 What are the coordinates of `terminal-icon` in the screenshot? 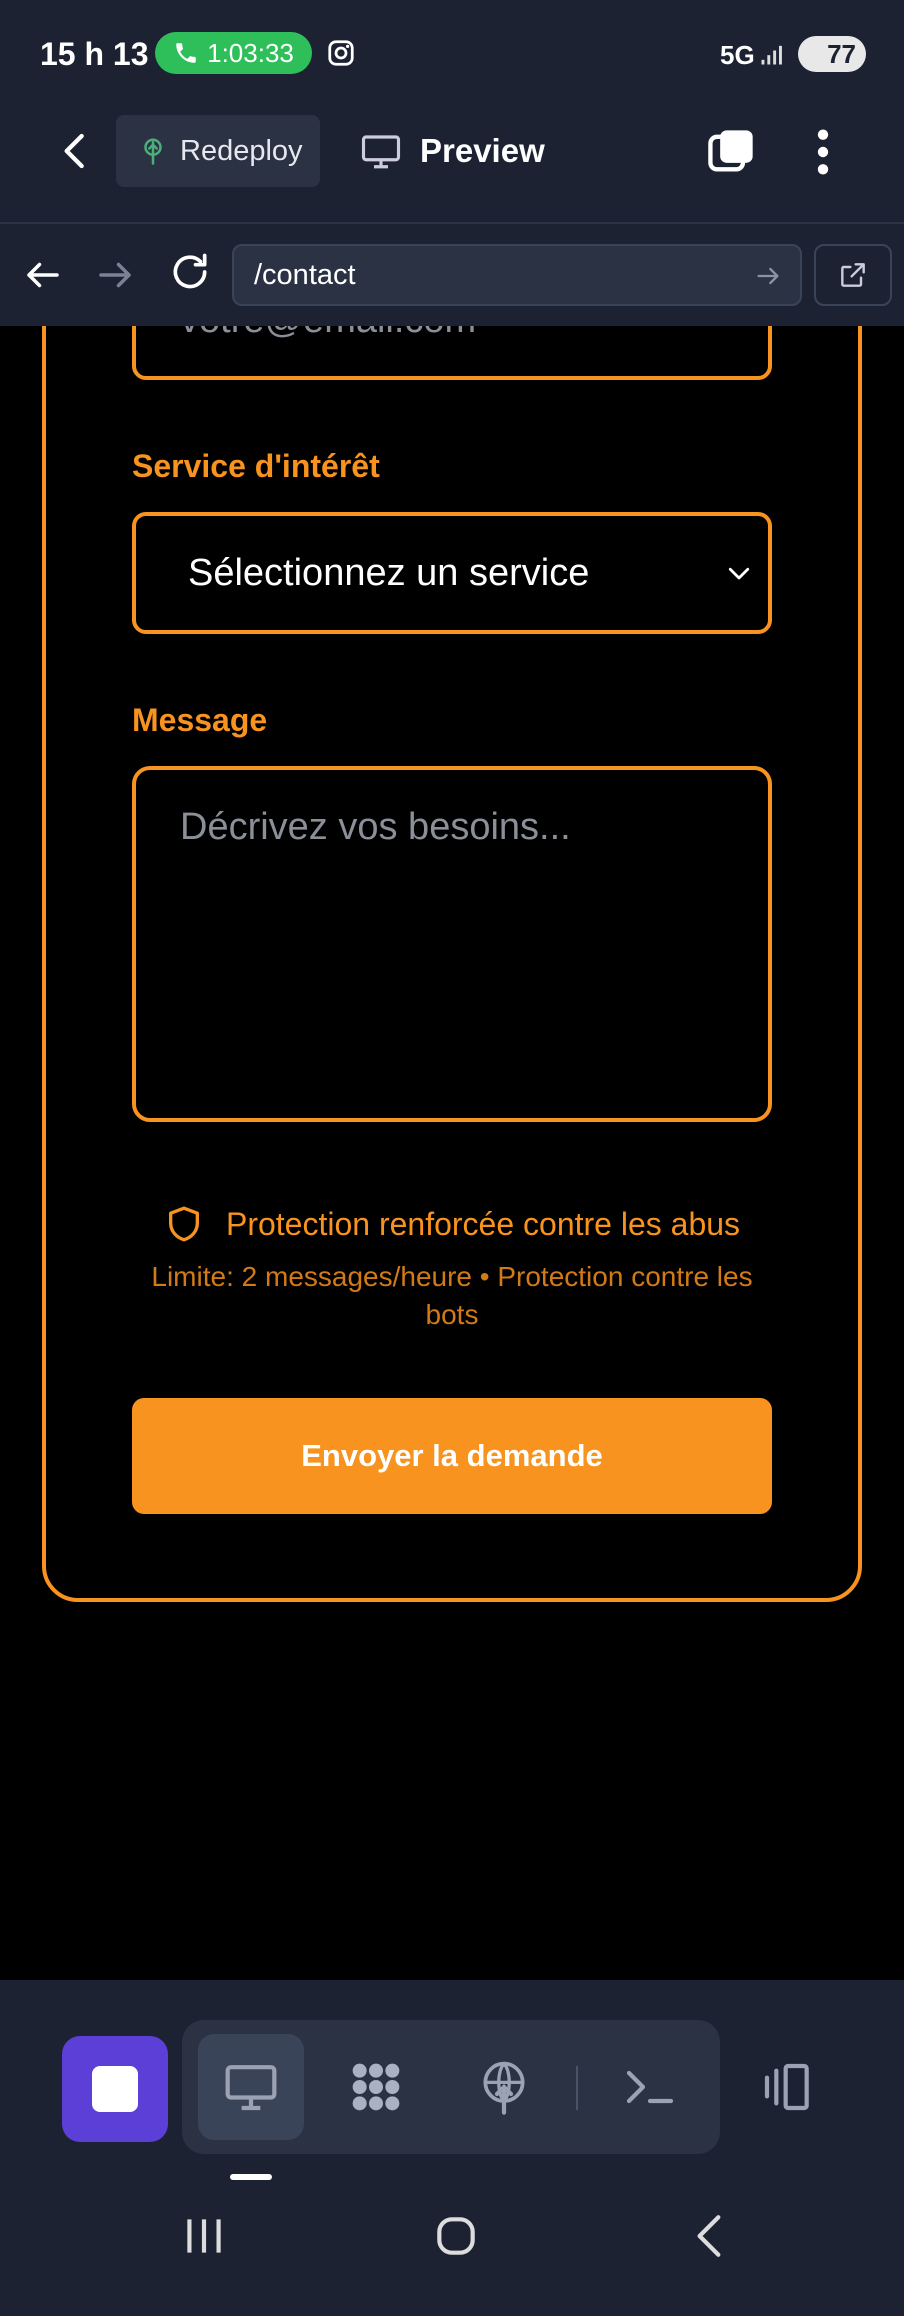 It's located at (650, 2087).